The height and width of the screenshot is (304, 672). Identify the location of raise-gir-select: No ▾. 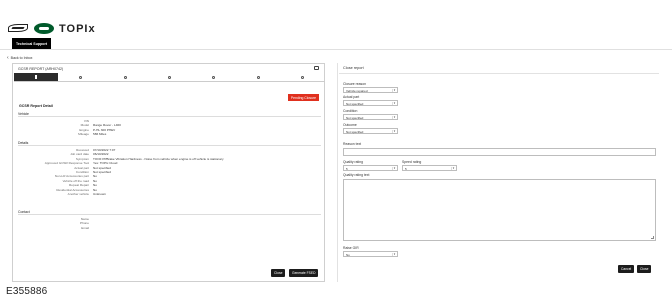
(370, 254).